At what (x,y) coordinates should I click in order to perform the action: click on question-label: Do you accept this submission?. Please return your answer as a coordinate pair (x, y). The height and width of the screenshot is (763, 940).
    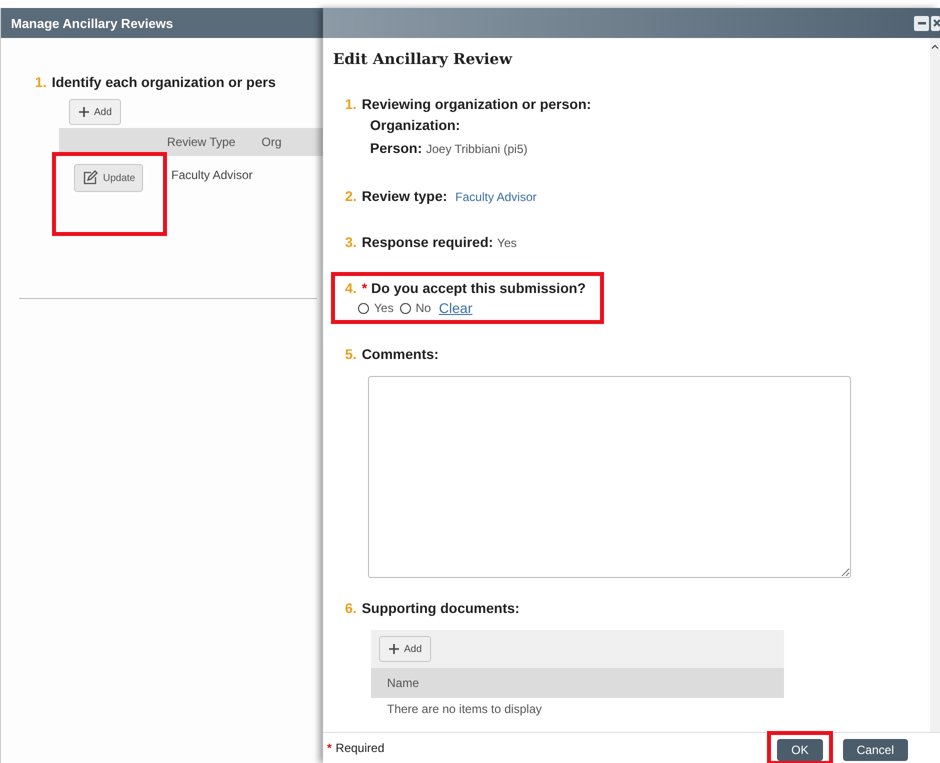
    Looking at the image, I should click on (478, 288).